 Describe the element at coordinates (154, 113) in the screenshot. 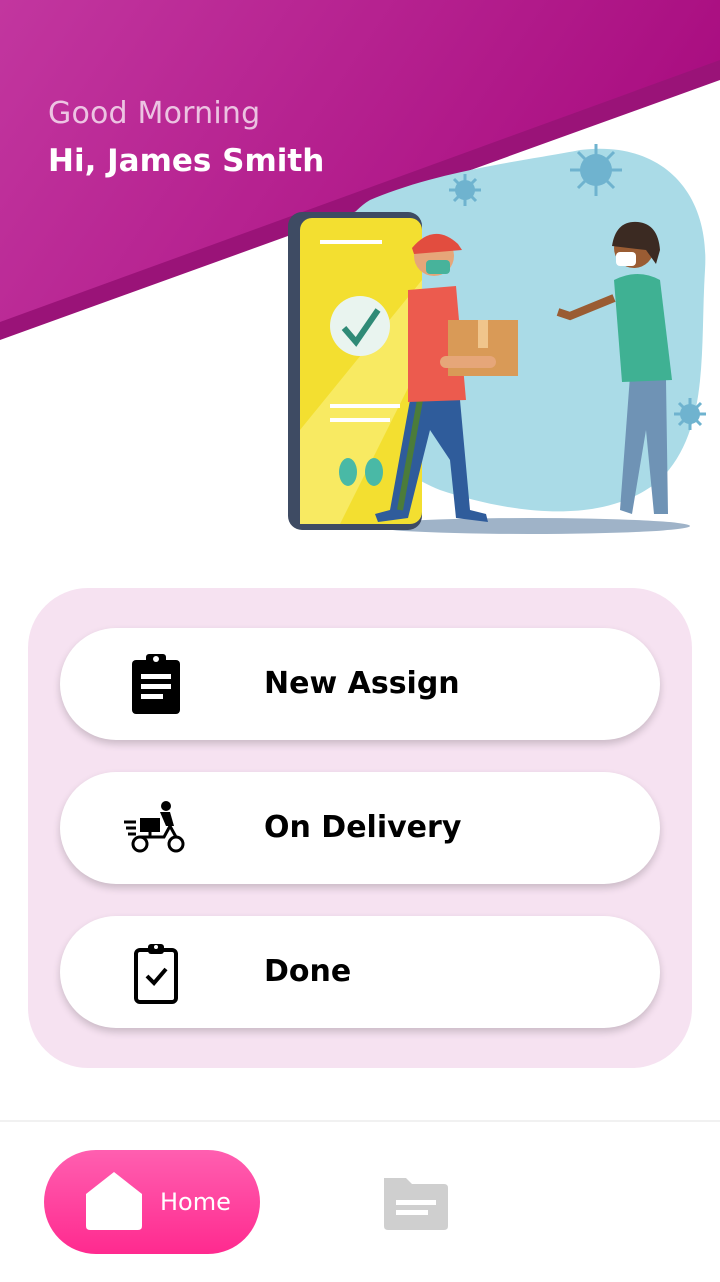

I see `greeting-text: Good Morning` at that location.